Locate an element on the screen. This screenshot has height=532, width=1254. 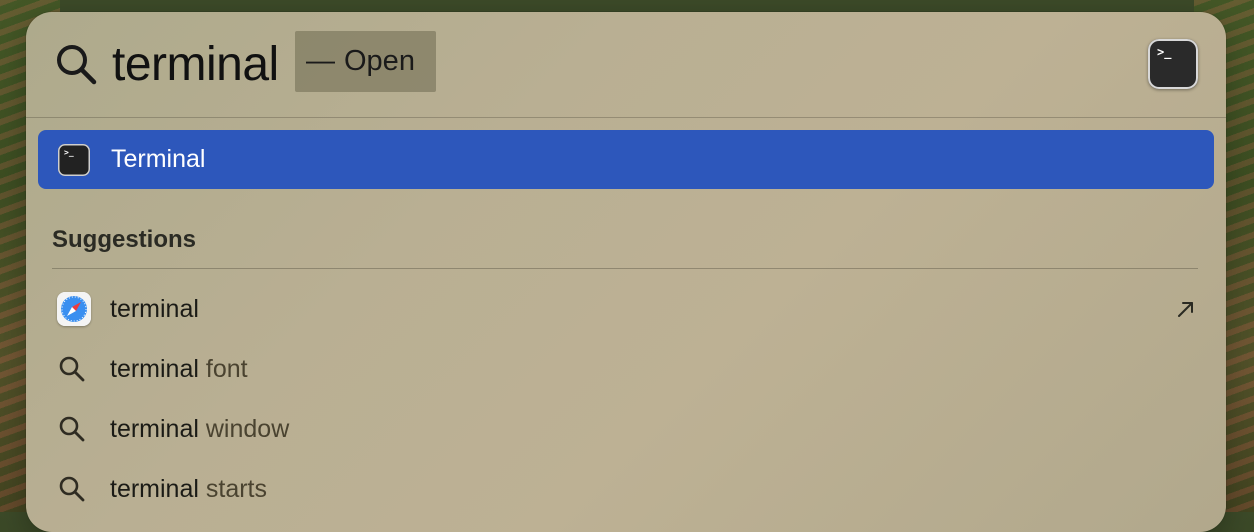
suggestion-item-safari: terminal is located at coordinates (626, 309).